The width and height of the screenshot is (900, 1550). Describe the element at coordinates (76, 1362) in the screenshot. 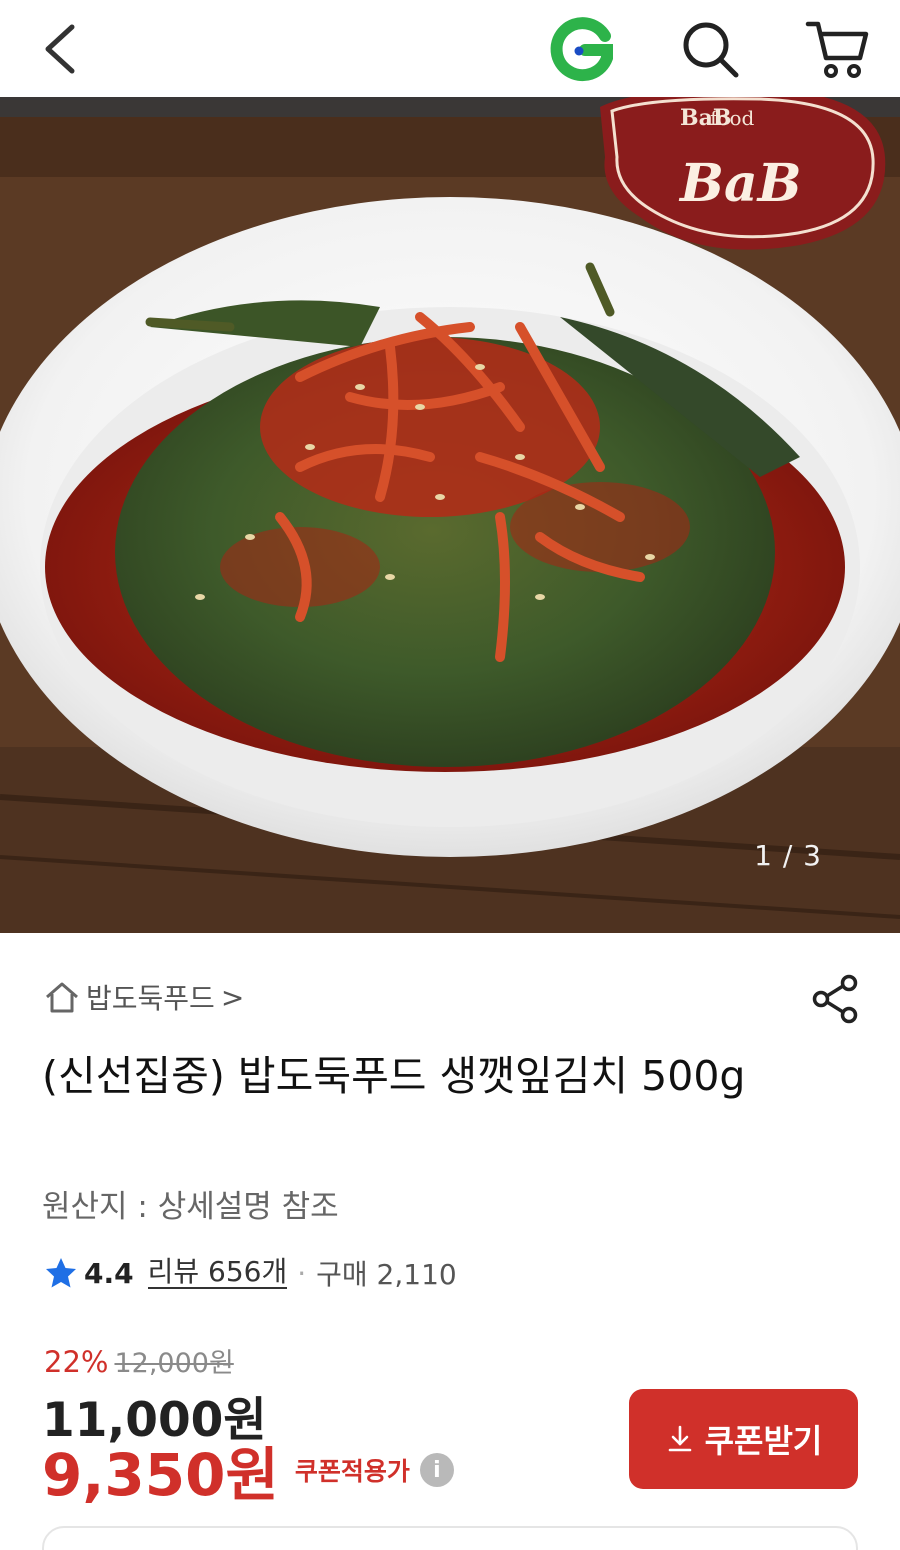

I see `discount-rate: 22%` at that location.